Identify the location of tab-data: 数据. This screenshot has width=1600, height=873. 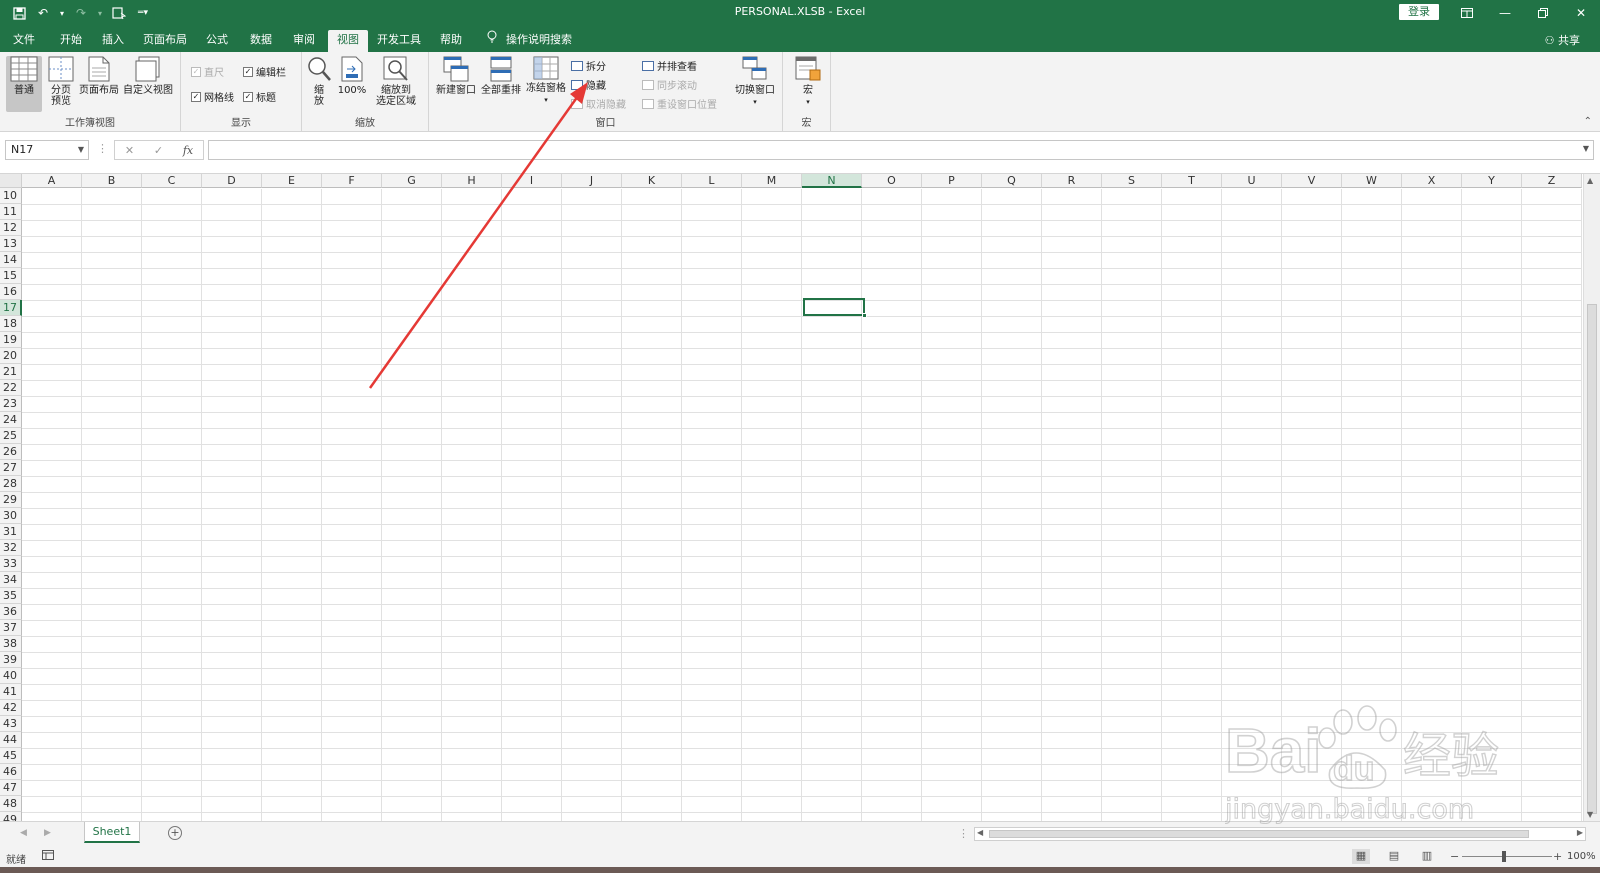
(261, 41).